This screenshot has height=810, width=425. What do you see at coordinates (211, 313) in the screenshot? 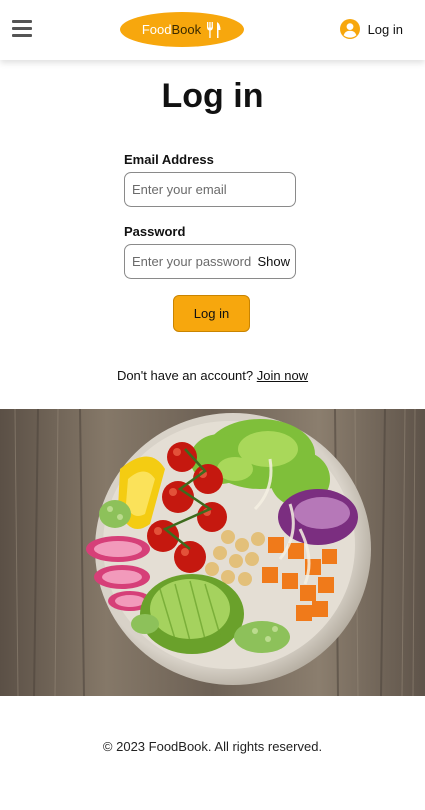
I see `login-submit-button: Log in` at bounding box center [211, 313].